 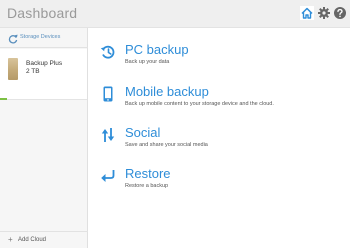 I want to click on add-cloud-button: + Add Cloud, so click(x=44, y=239).